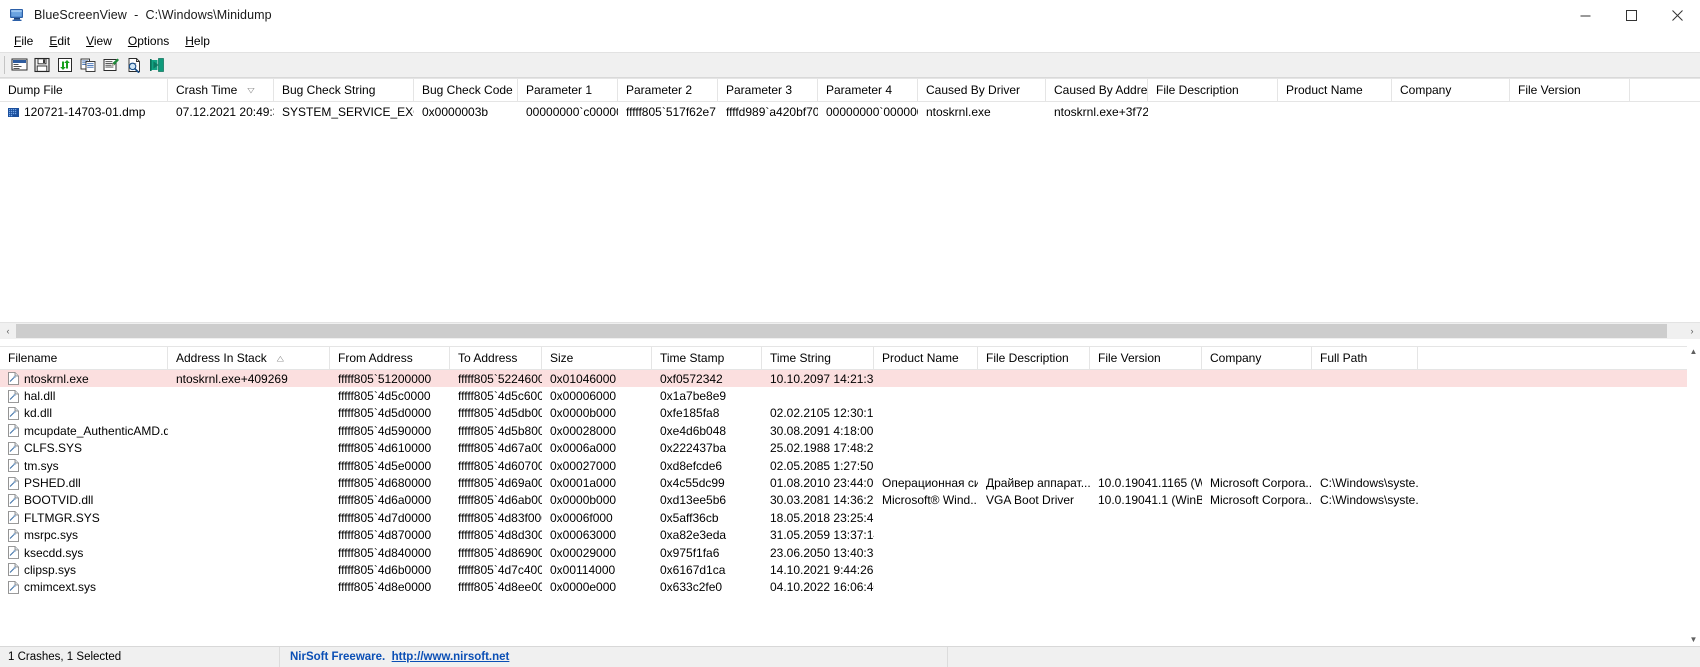 This screenshot has width=1700, height=667. What do you see at coordinates (1097, 90) in the screenshot?
I see `column-header-caused-by-address: Caused By Address` at bounding box center [1097, 90].